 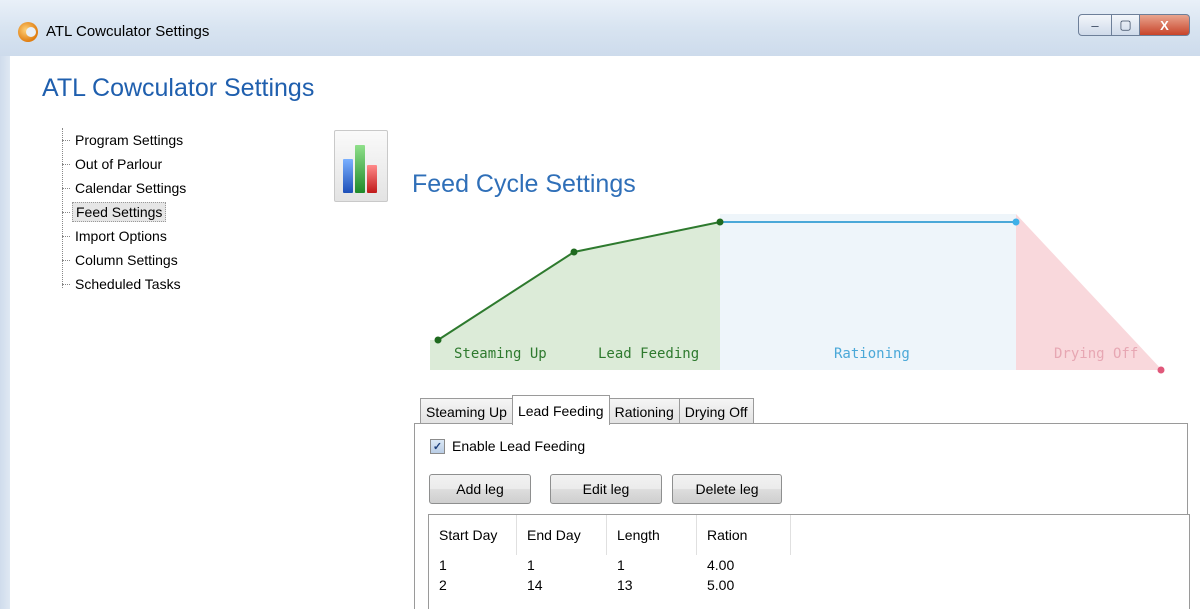 What do you see at coordinates (129, 140) in the screenshot?
I see `nav-item-label: Program Settings` at bounding box center [129, 140].